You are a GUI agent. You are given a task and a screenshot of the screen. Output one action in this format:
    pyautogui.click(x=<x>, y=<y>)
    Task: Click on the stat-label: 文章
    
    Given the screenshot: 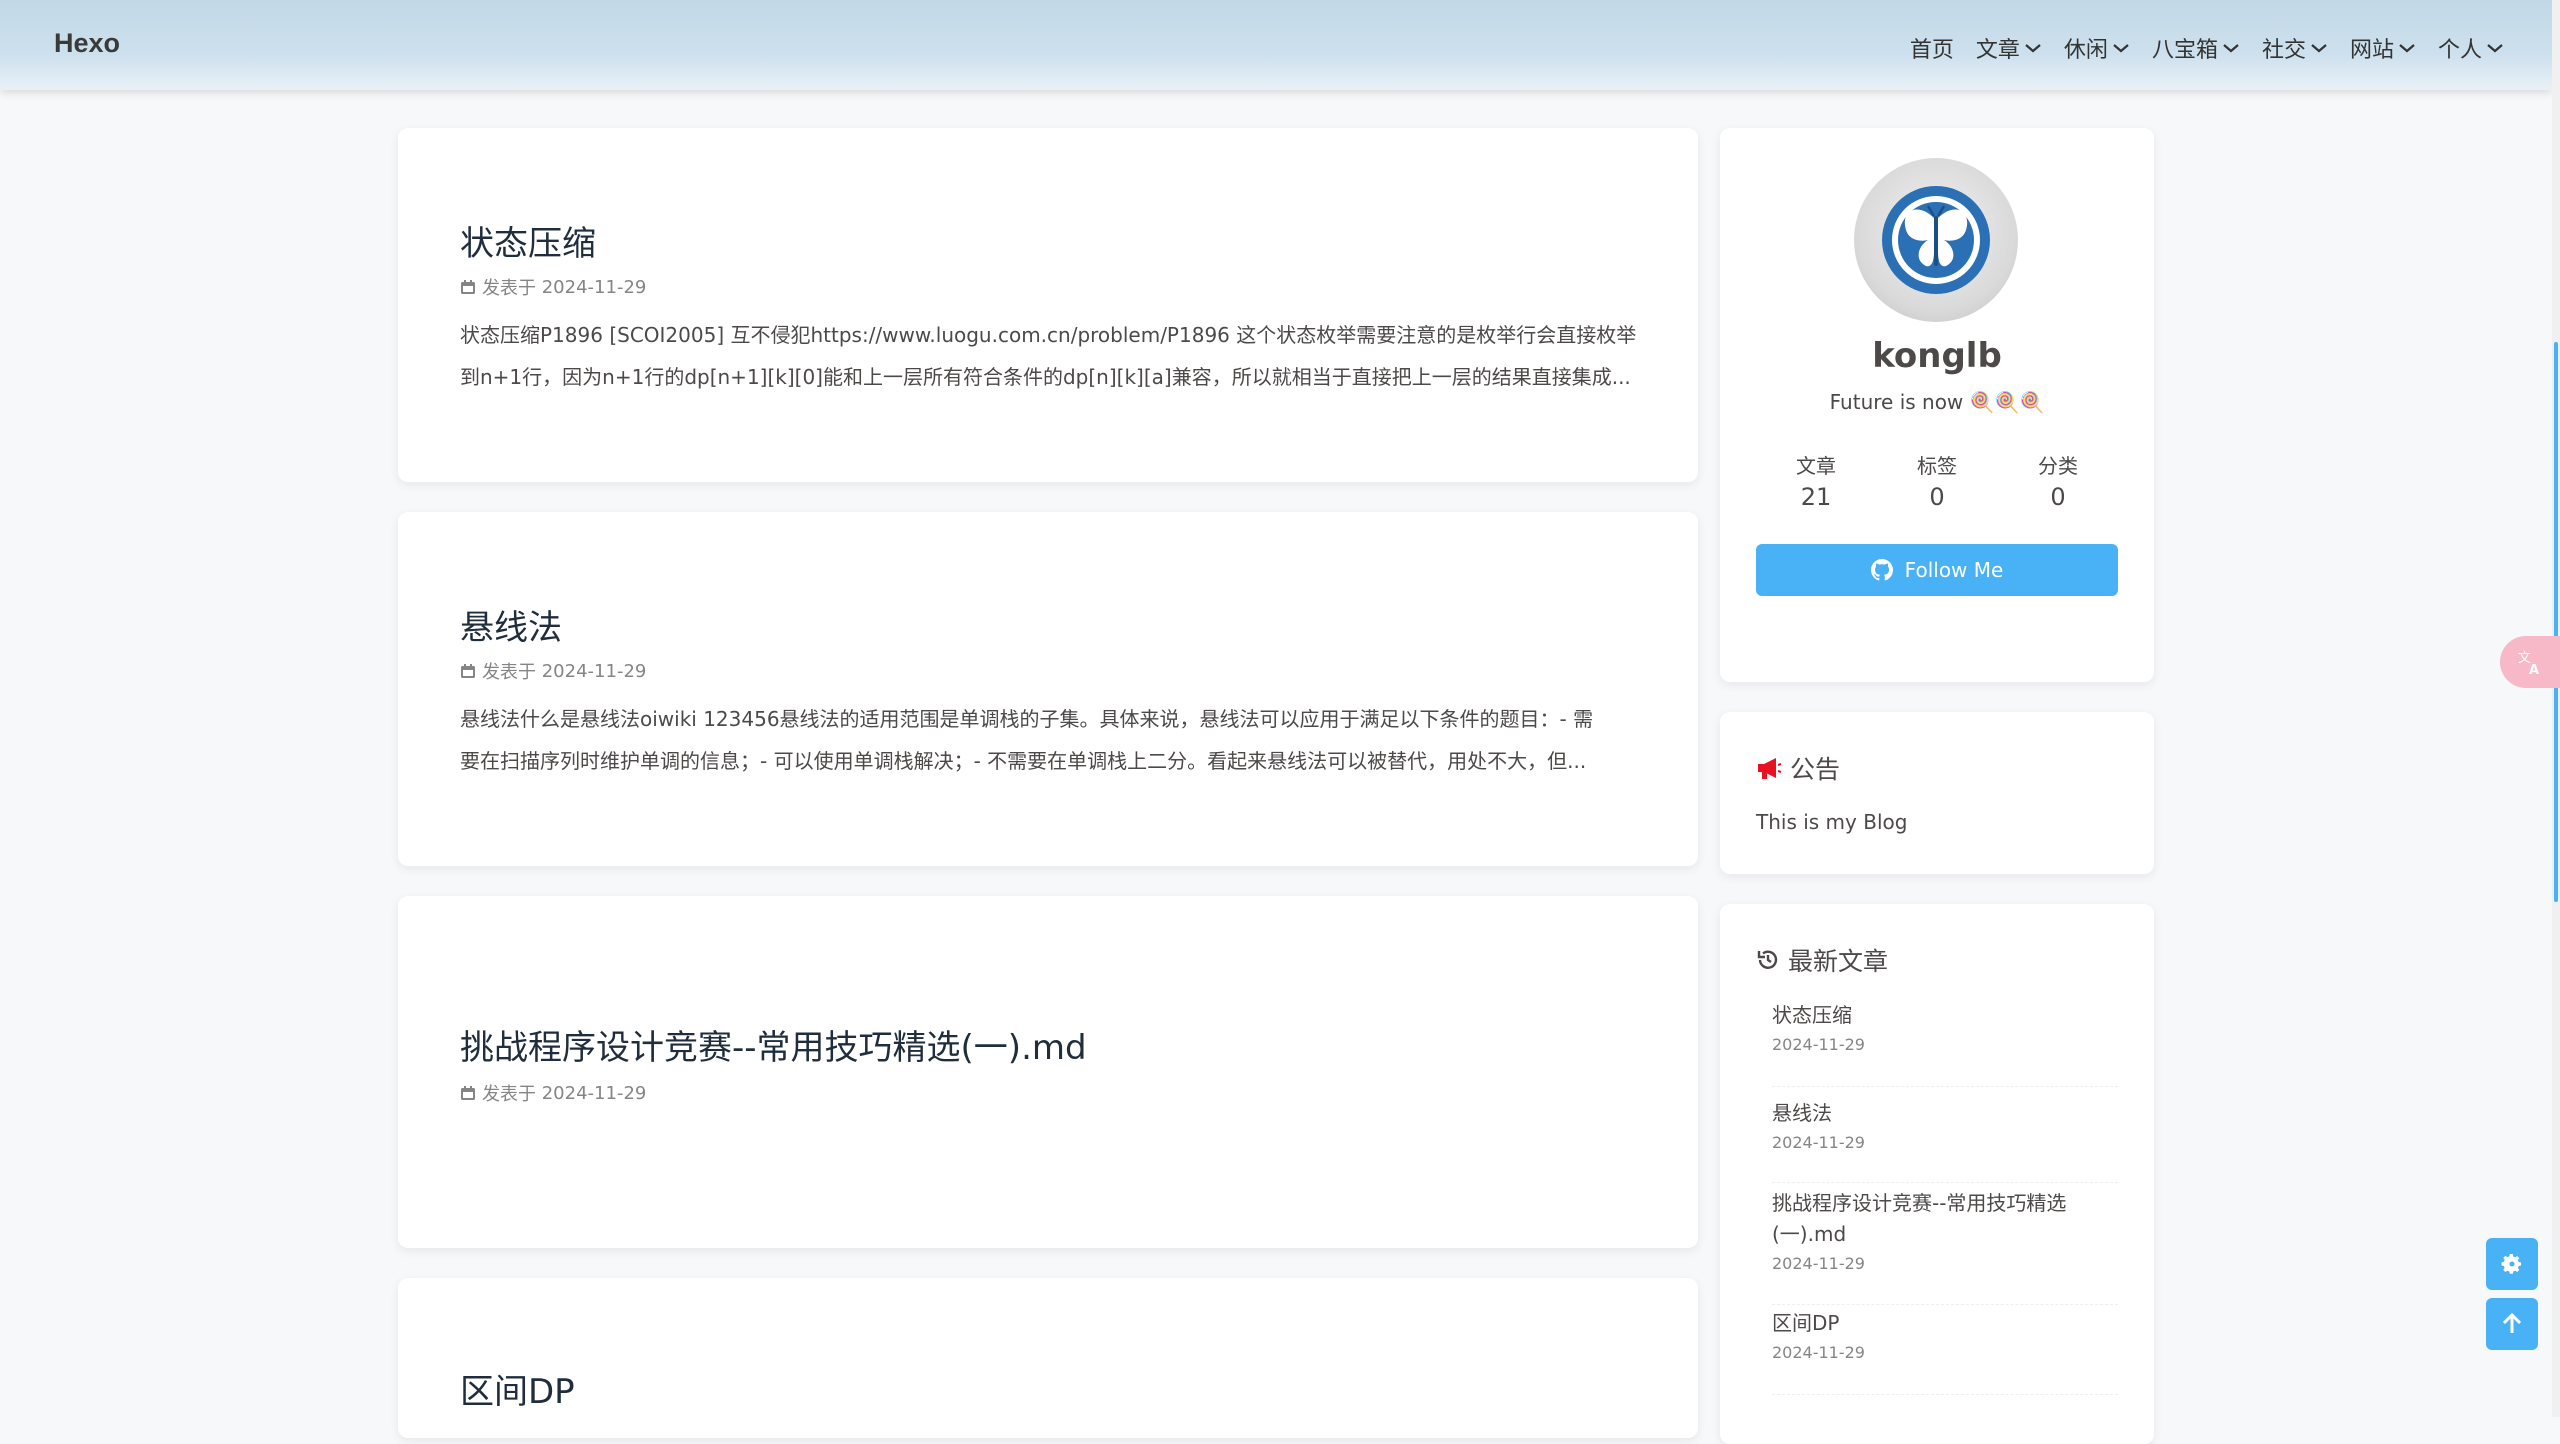 What is the action you would take?
    pyautogui.click(x=1816, y=466)
    